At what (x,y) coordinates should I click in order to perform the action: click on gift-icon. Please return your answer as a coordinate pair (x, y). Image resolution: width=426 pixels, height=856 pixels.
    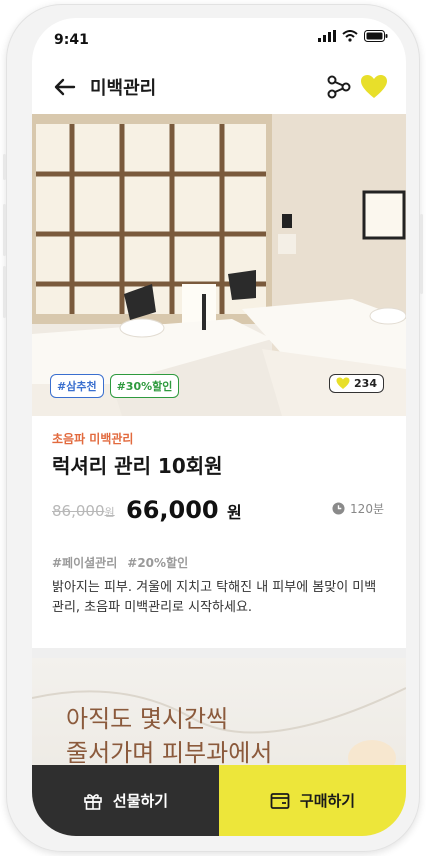
    Looking at the image, I should click on (93, 801).